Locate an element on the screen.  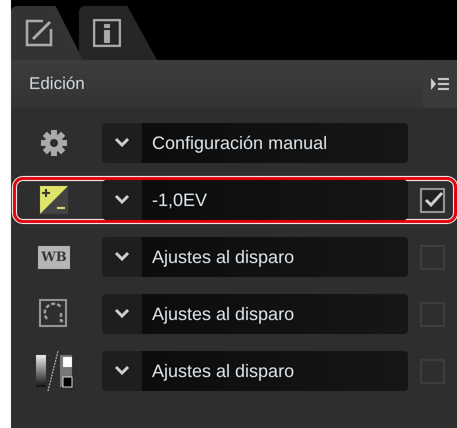
info-icon is located at coordinates (107, 33).